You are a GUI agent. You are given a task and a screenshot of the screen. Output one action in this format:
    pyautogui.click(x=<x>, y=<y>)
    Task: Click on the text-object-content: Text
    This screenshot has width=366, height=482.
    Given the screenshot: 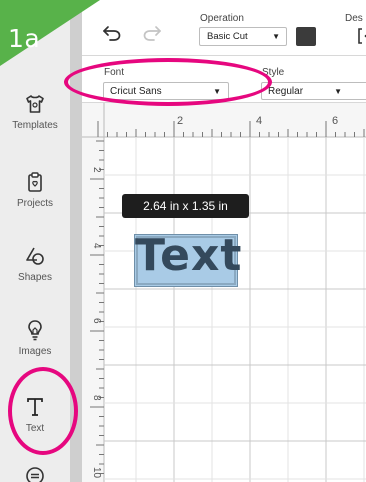 What is the action you would take?
    pyautogui.click(x=189, y=255)
    